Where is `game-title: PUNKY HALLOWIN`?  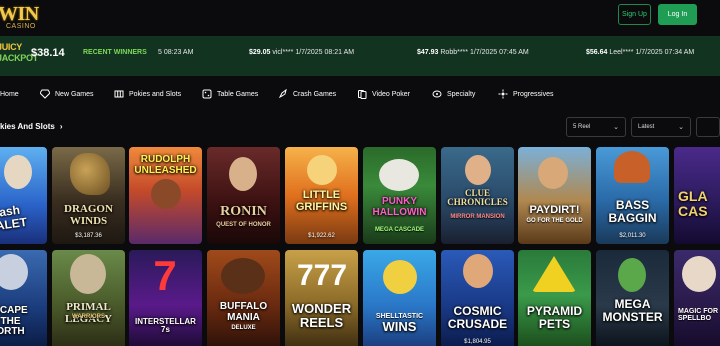 game-title: PUNKY HALLOWIN is located at coordinates (399, 207).